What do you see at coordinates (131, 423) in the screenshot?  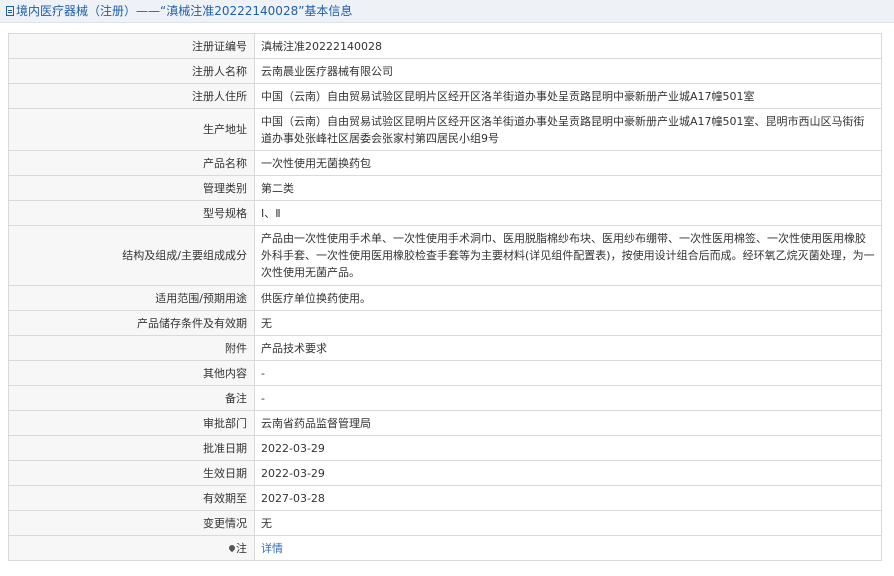 I see `row-label: 审批部门` at bounding box center [131, 423].